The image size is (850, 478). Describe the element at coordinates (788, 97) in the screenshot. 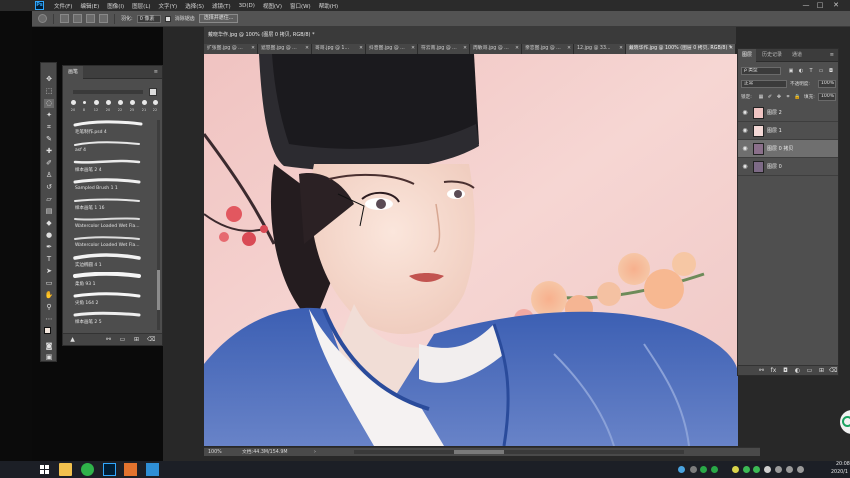

I see `lock-artboard-icon: ⌗` at that location.